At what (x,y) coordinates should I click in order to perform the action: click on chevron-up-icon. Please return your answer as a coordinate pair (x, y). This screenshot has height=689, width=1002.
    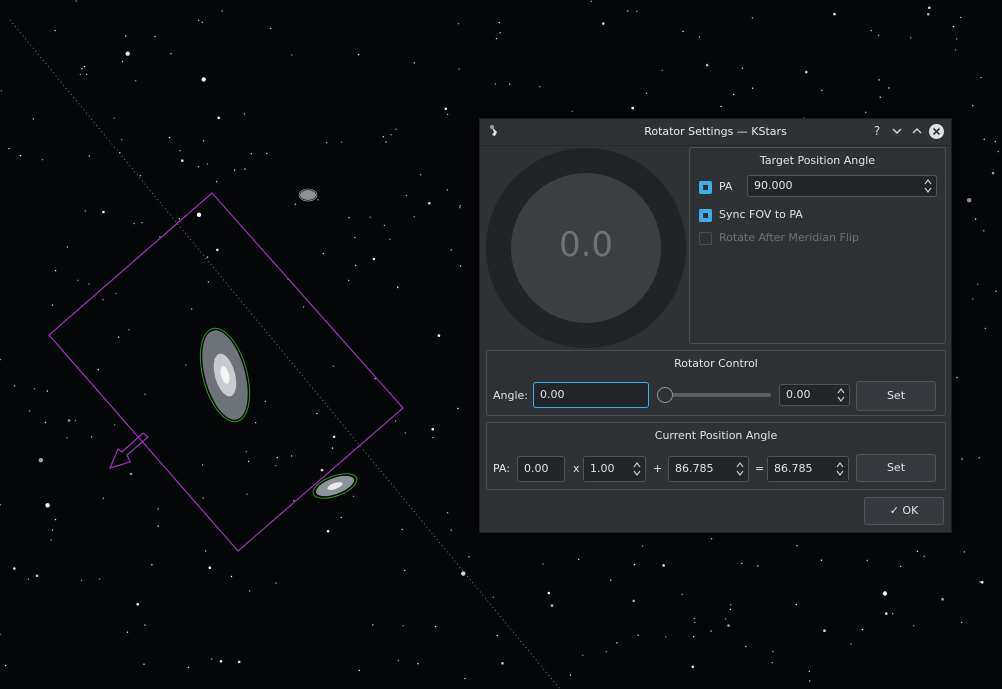
    Looking at the image, I should click on (917, 131).